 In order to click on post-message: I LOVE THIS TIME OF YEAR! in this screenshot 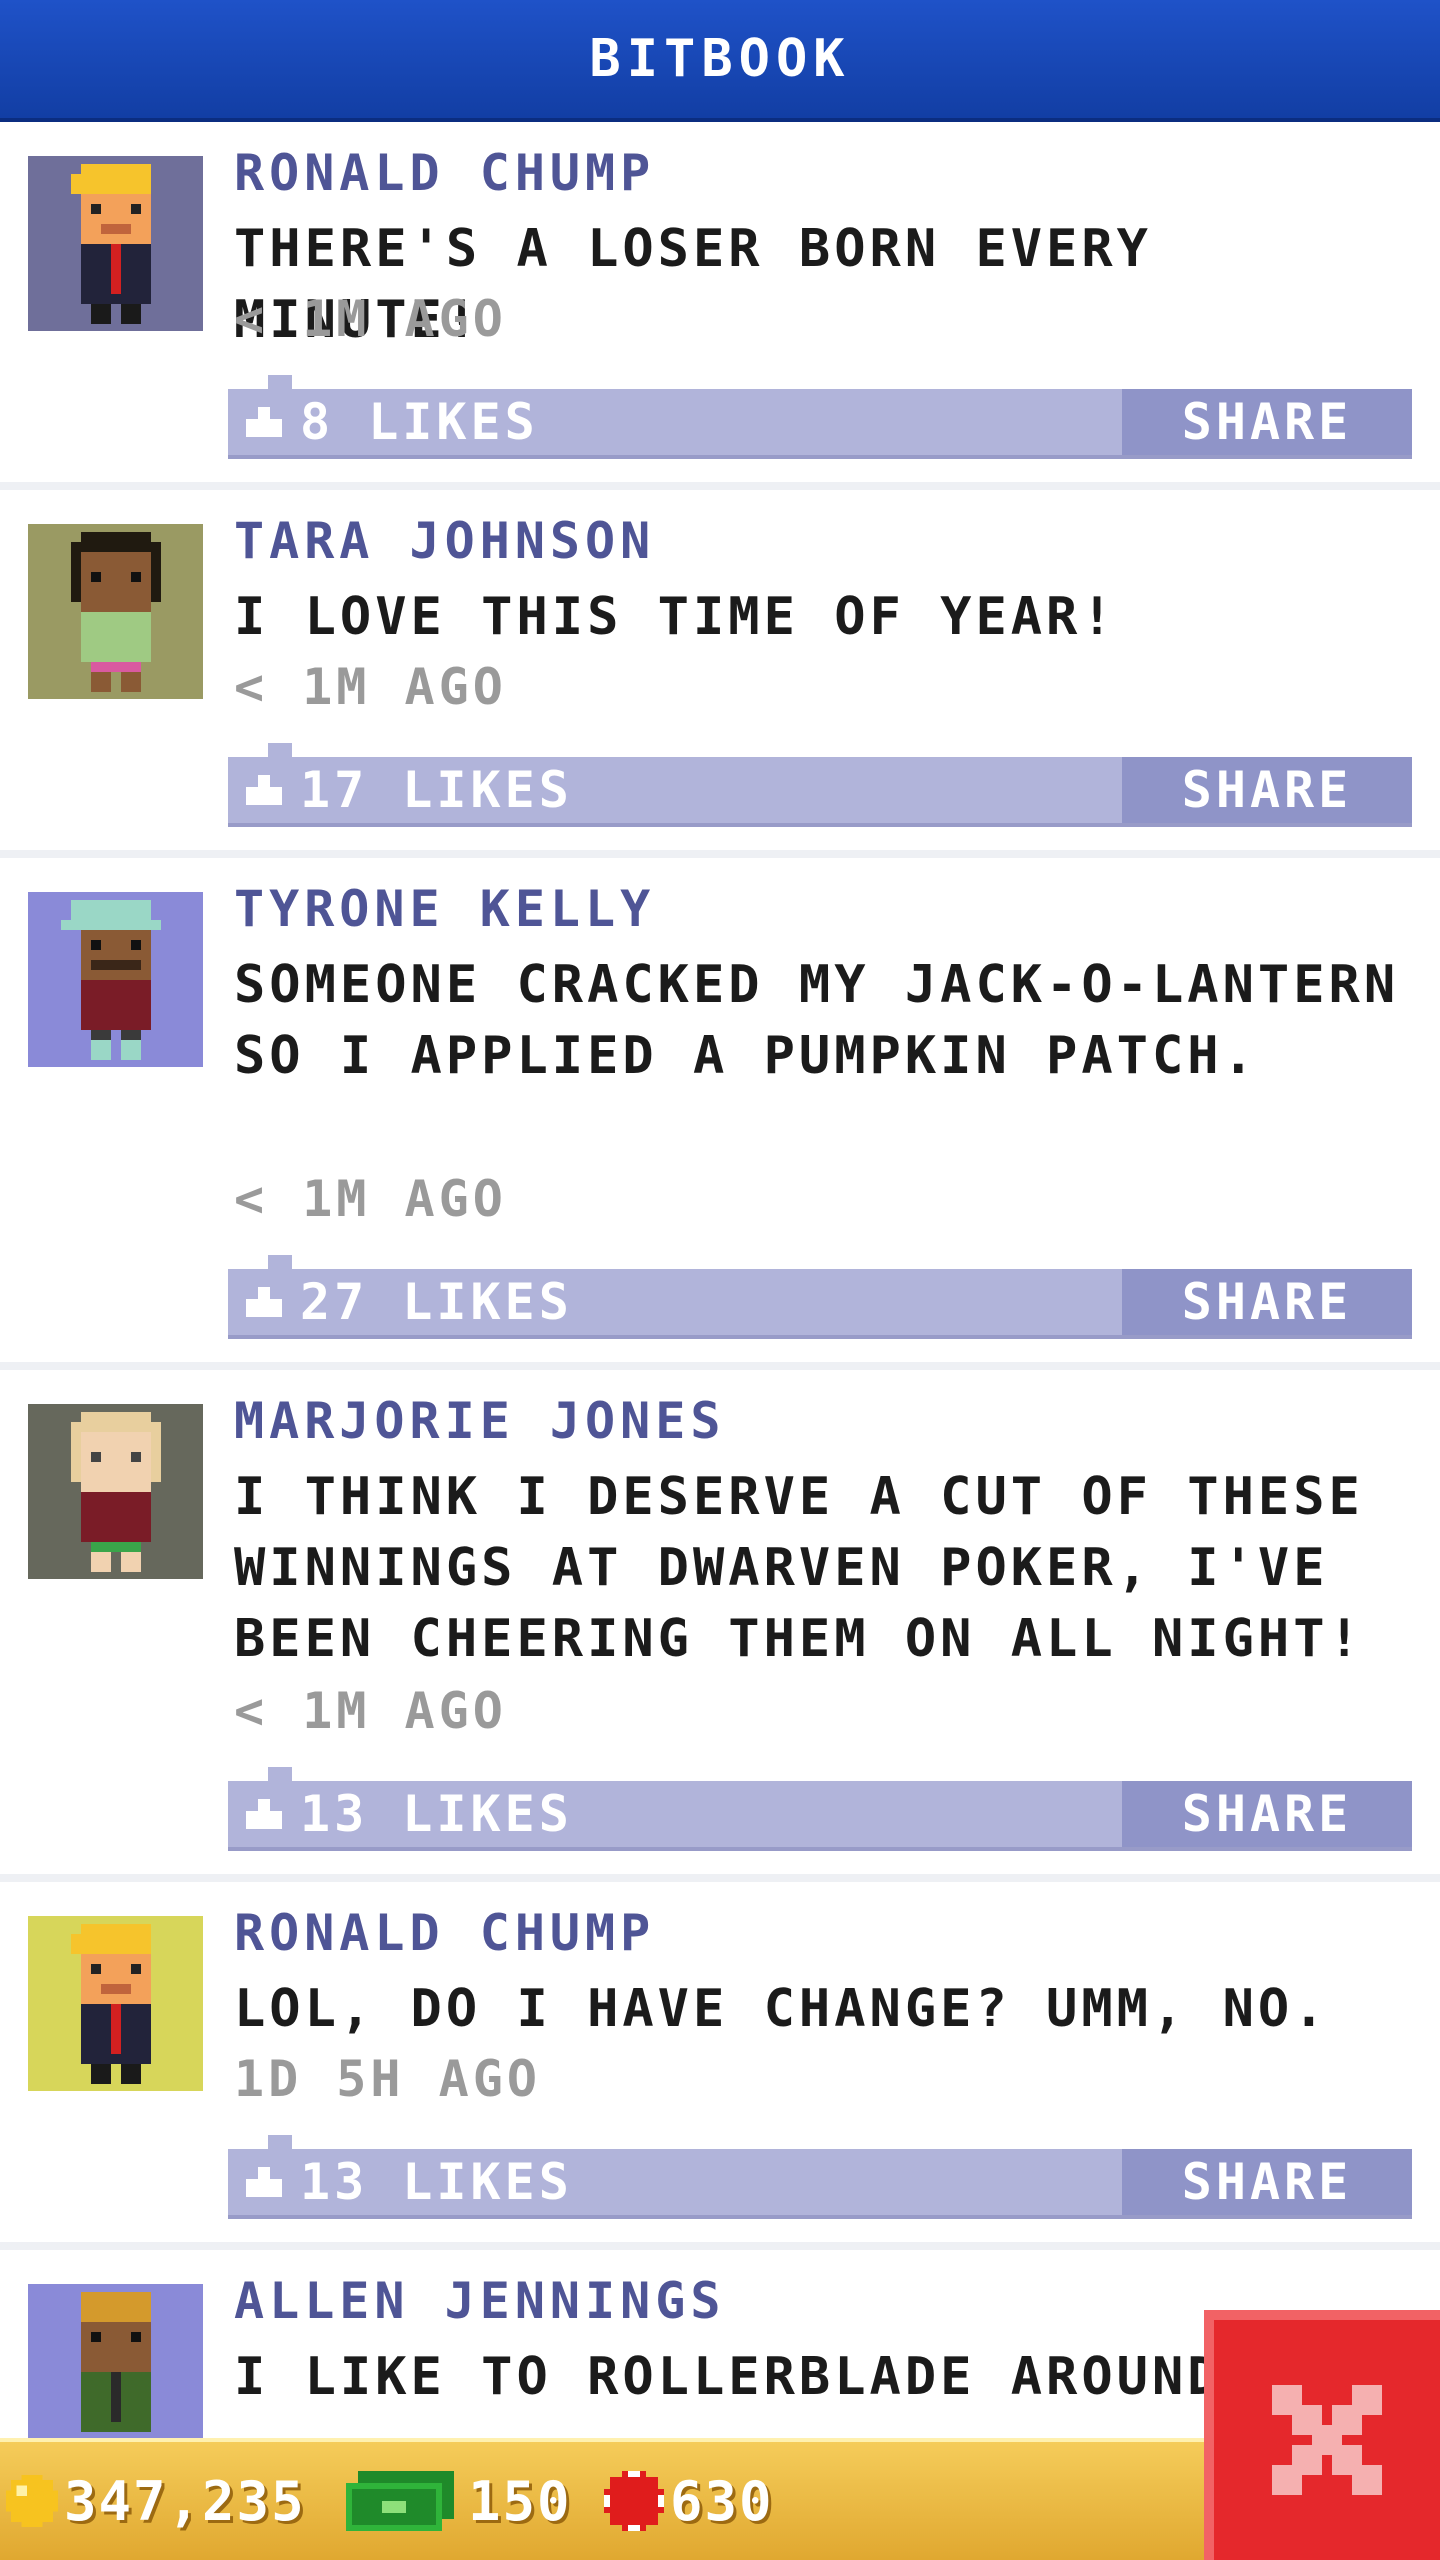, I will do `click(675, 617)`.